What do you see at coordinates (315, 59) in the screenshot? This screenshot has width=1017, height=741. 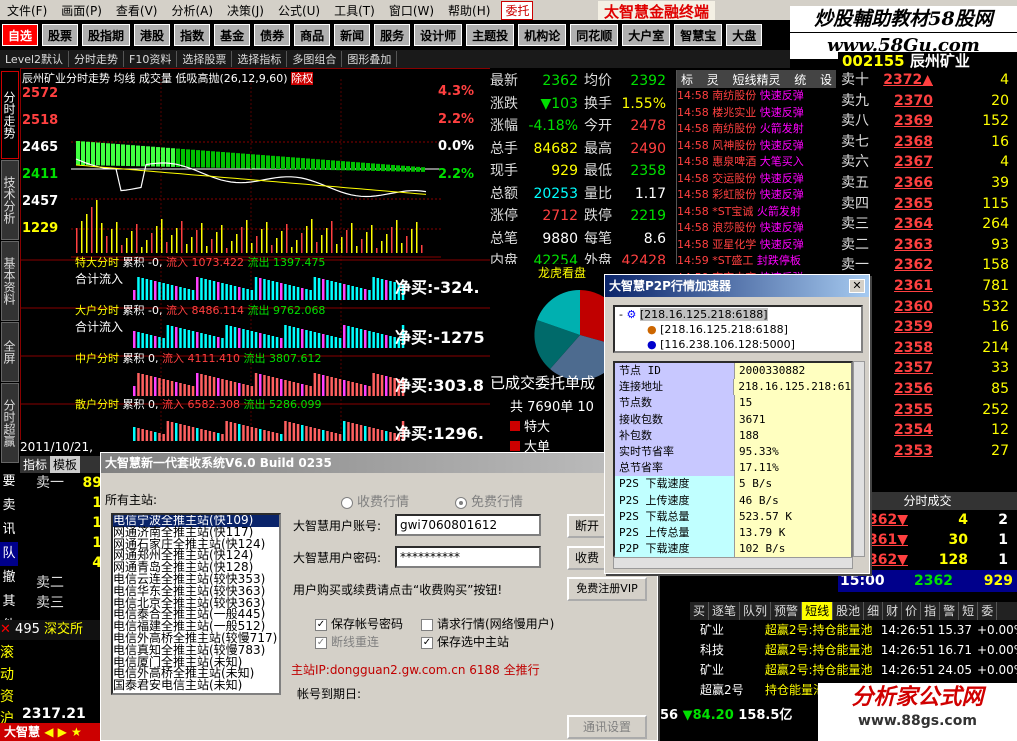 I see `tab-multi-chart: 多图组合` at bounding box center [315, 59].